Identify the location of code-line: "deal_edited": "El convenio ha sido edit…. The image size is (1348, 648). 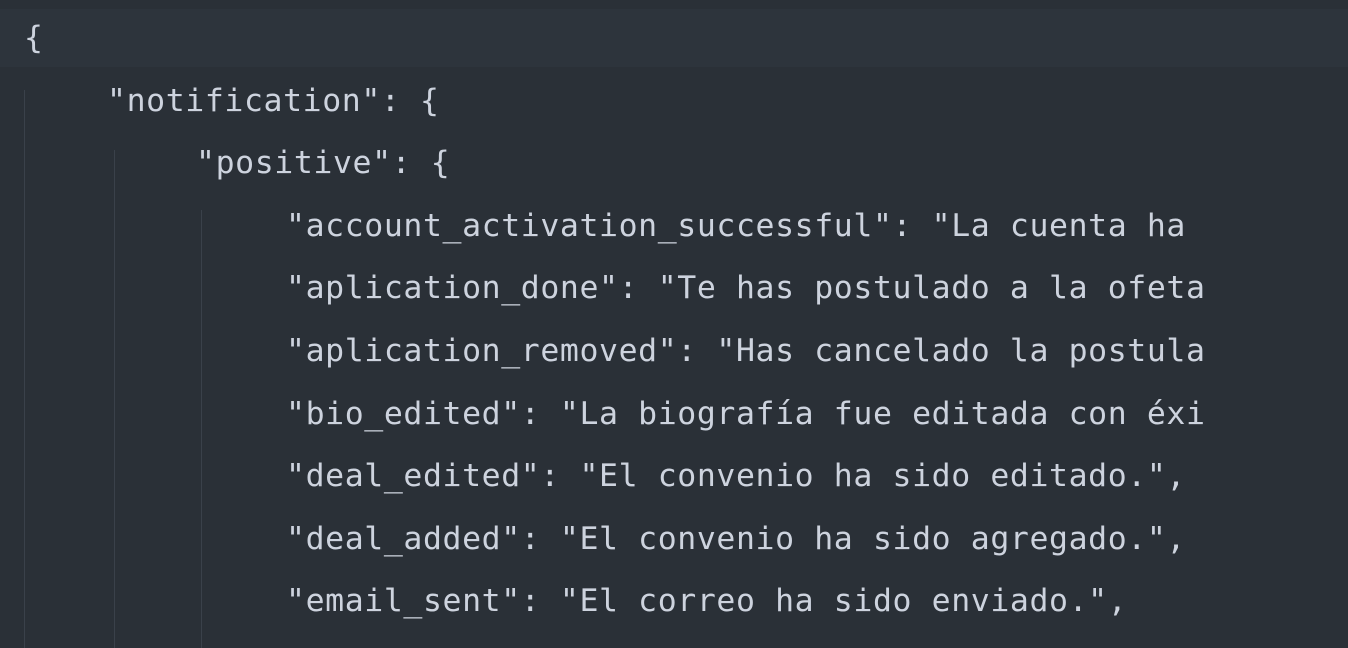
(736, 476).